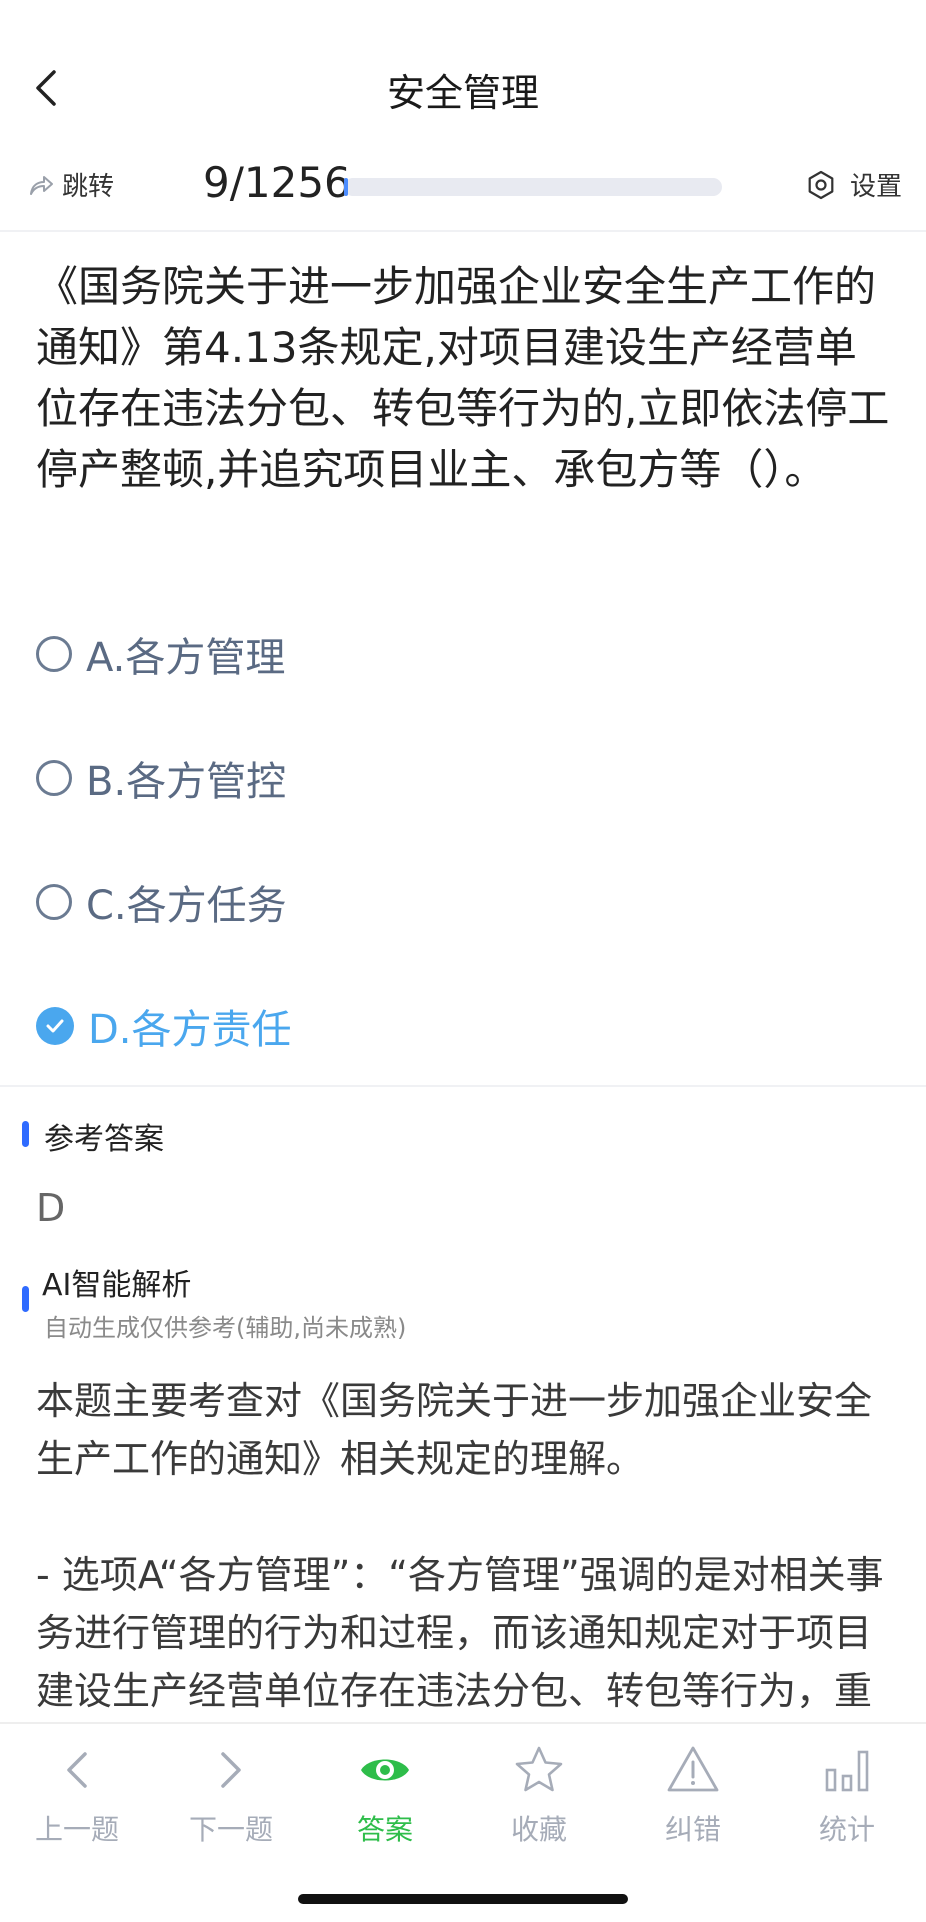 The height and width of the screenshot is (1922, 926). I want to click on option-b: B.各方管控, so click(161, 778).